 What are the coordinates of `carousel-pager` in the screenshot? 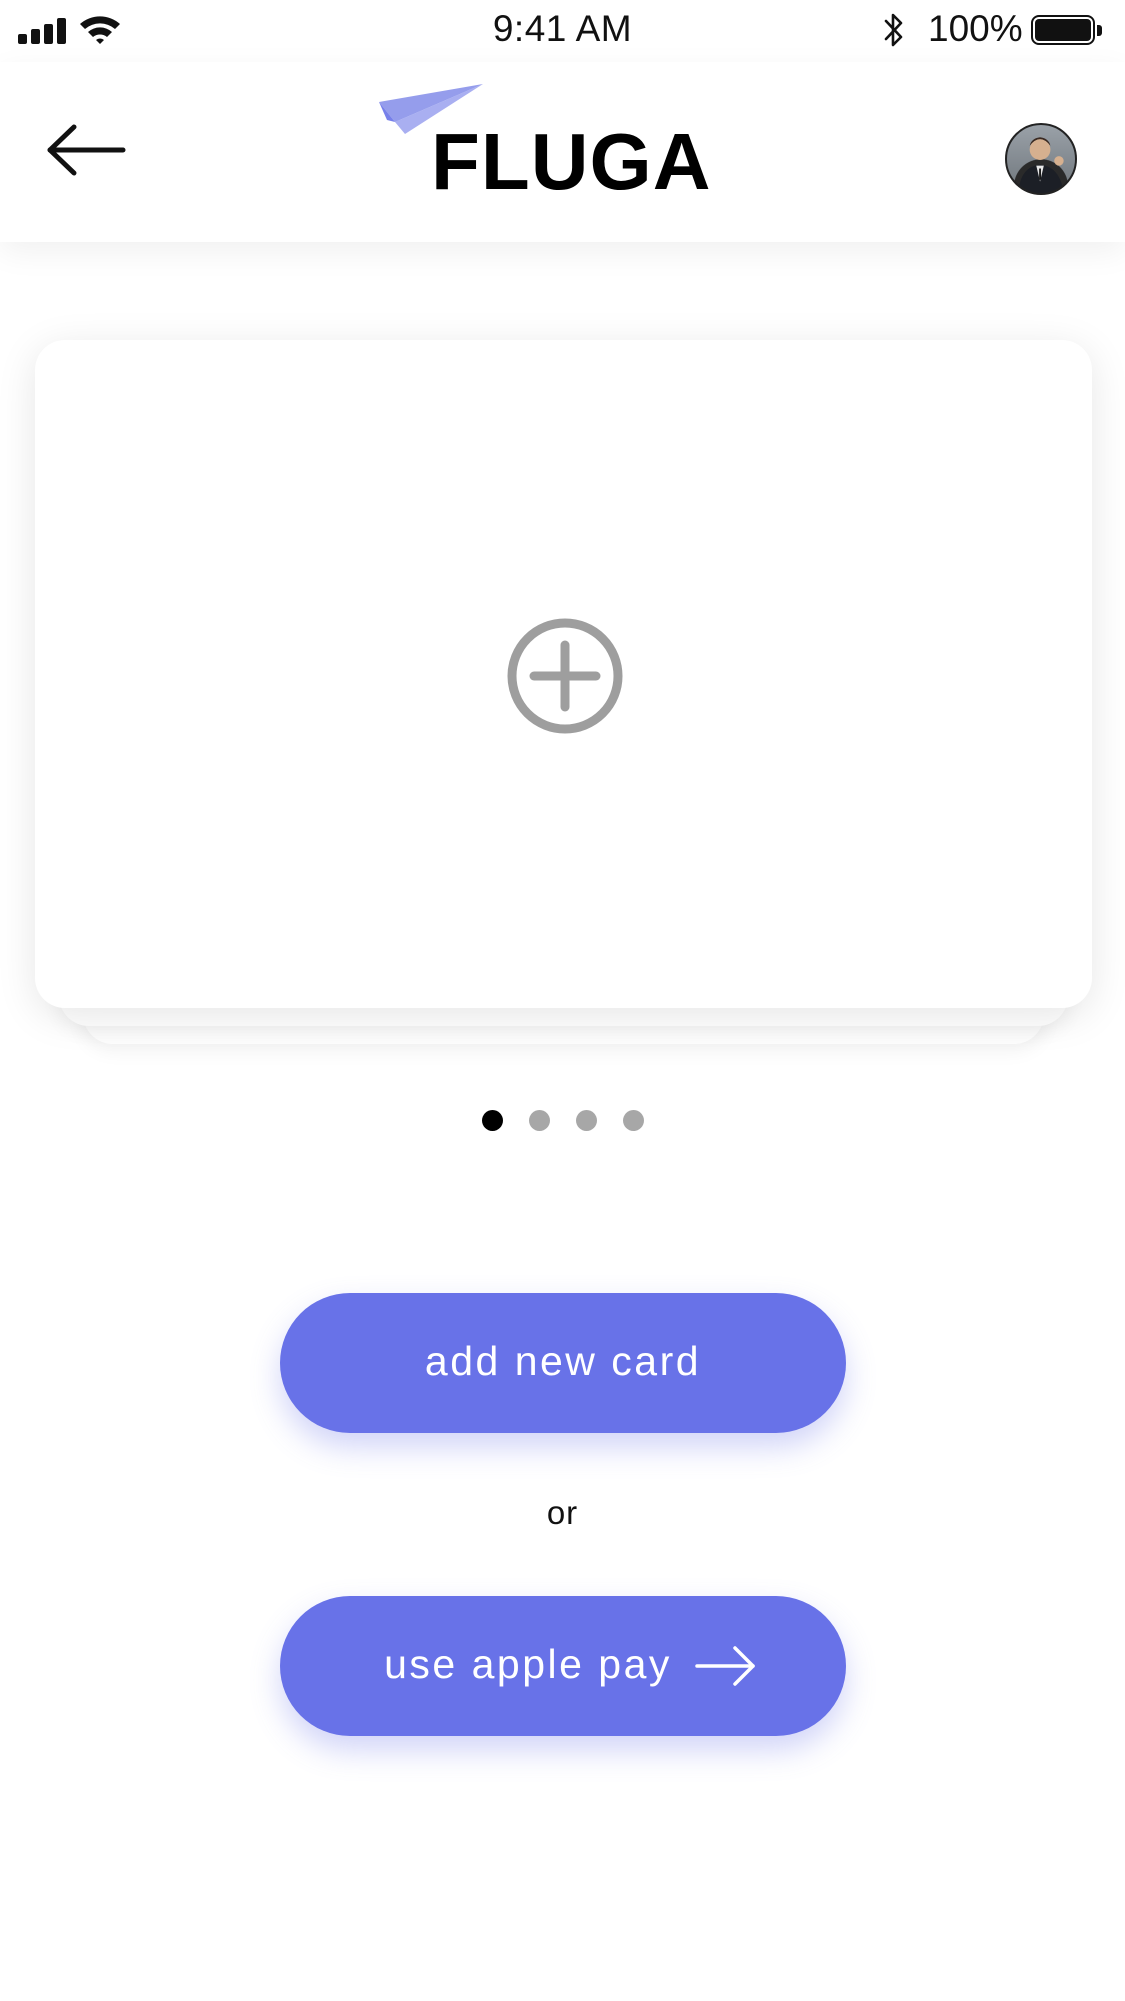 It's located at (562, 1121).